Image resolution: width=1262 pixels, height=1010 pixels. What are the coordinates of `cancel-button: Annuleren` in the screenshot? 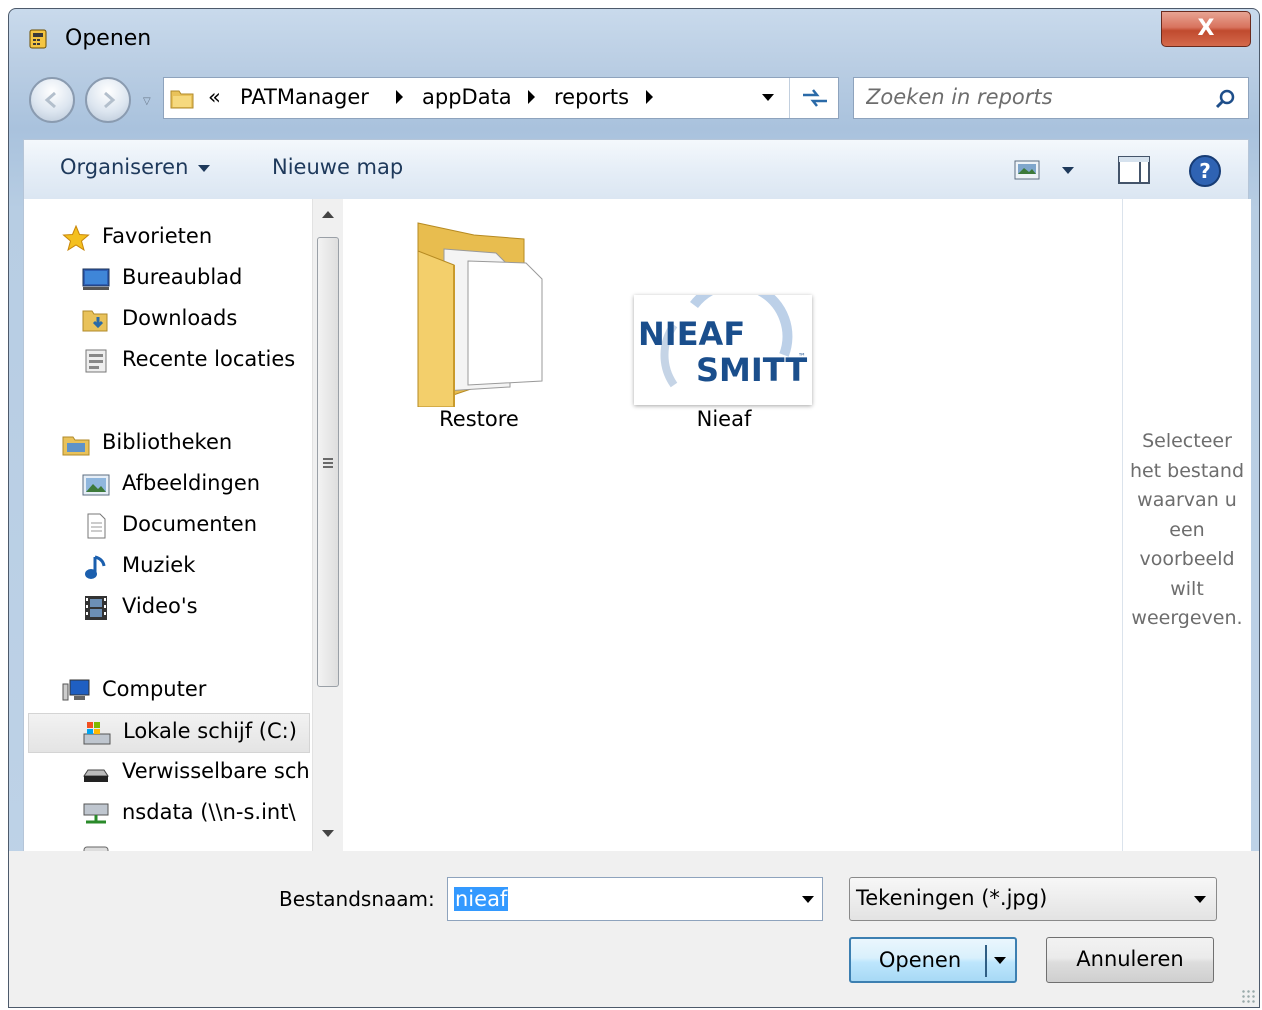 It's located at (1130, 960).